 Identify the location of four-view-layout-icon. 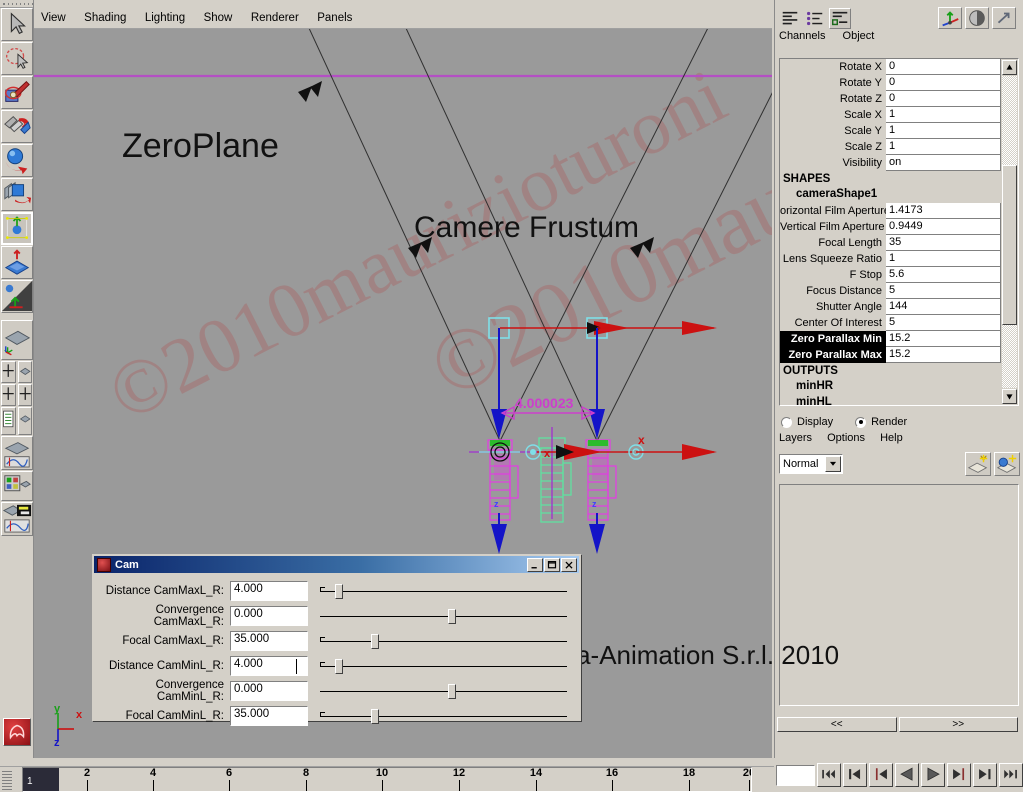
(8, 372).